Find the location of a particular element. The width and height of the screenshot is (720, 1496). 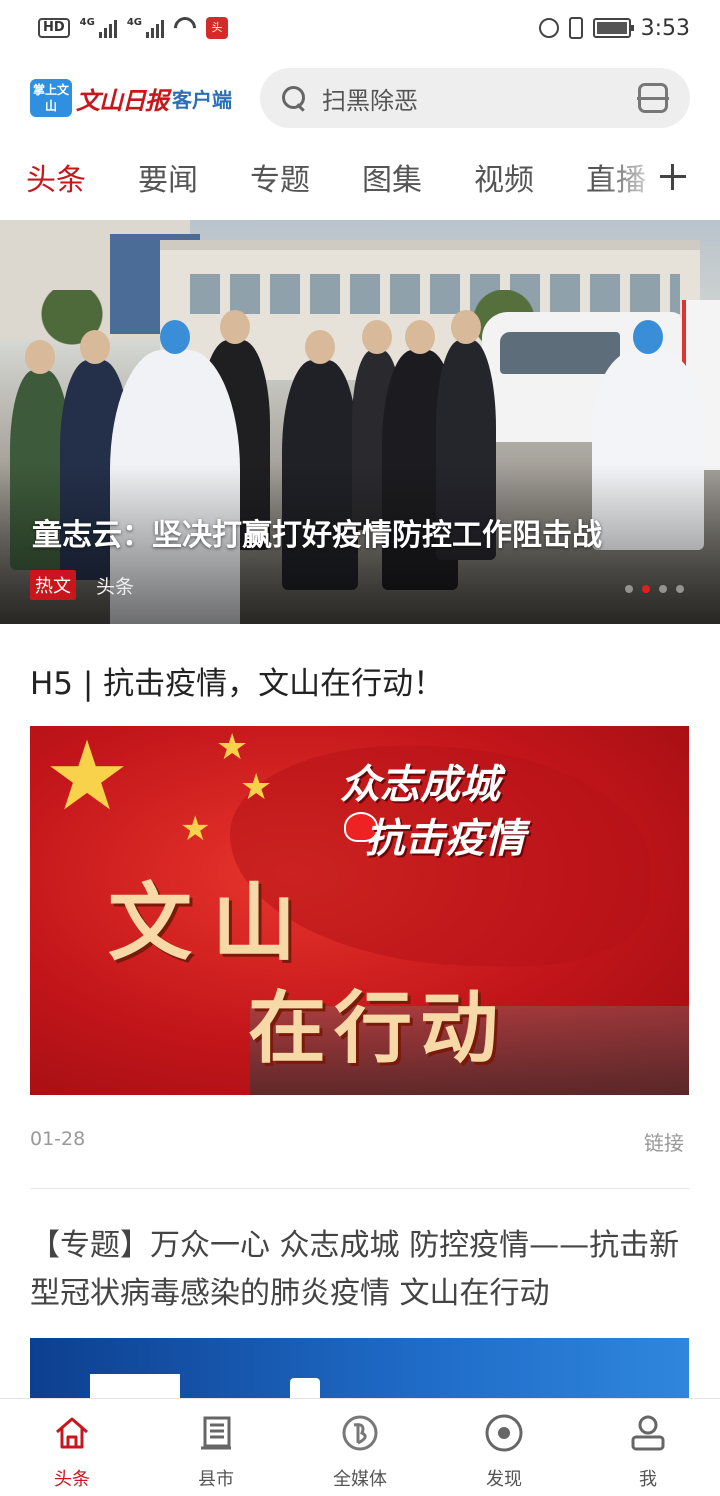

carousel-indicator is located at coordinates (654, 589).